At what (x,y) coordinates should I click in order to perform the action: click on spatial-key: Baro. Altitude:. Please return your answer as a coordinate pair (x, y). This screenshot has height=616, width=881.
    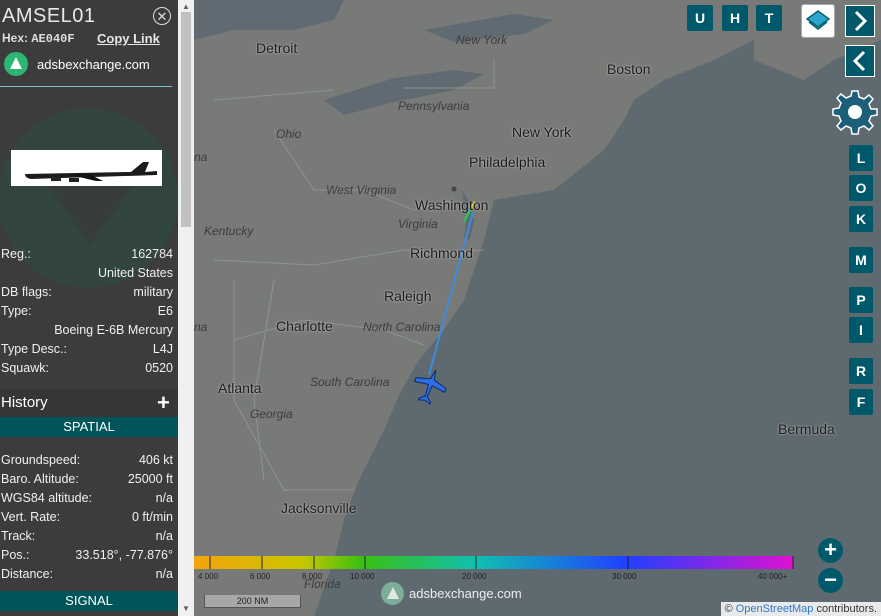
    Looking at the image, I should click on (40, 479).